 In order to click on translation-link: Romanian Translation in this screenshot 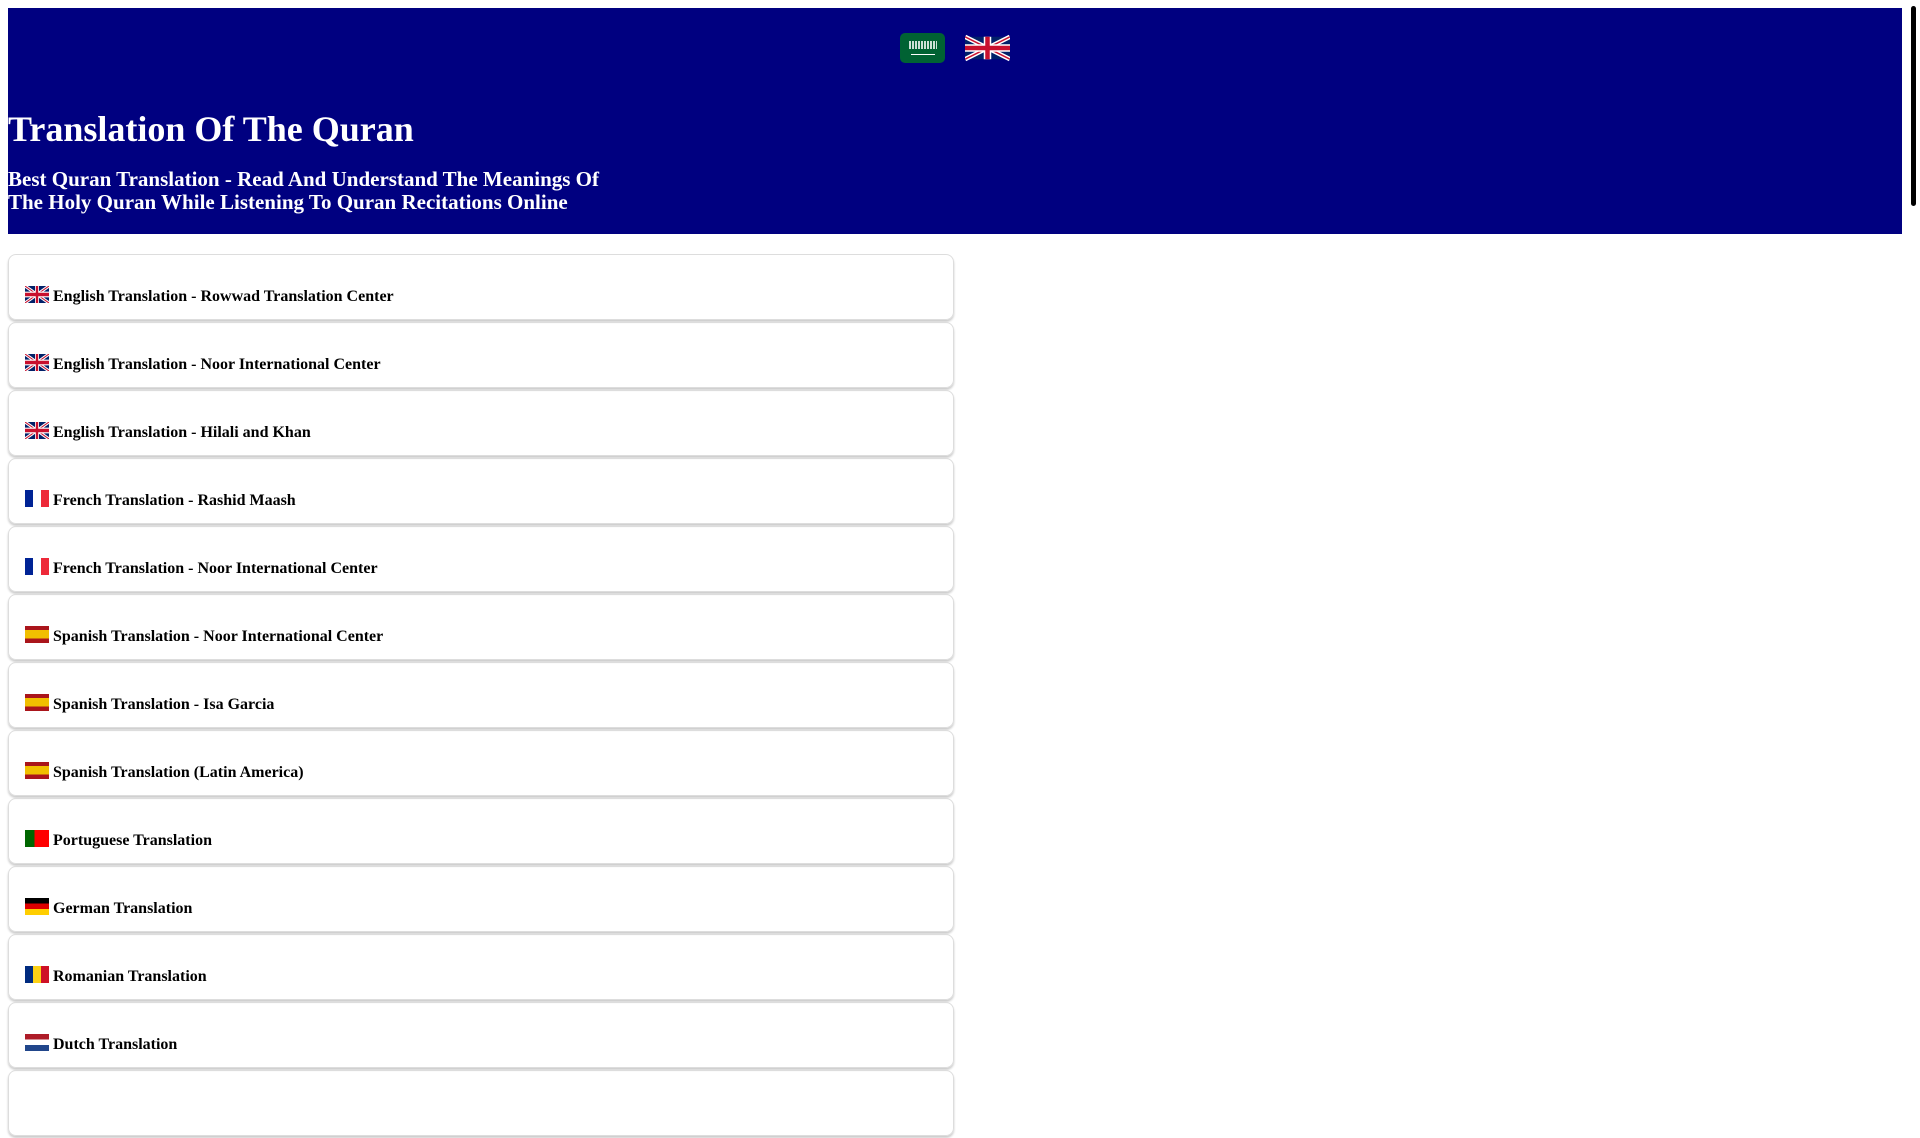, I will do `click(116, 976)`.